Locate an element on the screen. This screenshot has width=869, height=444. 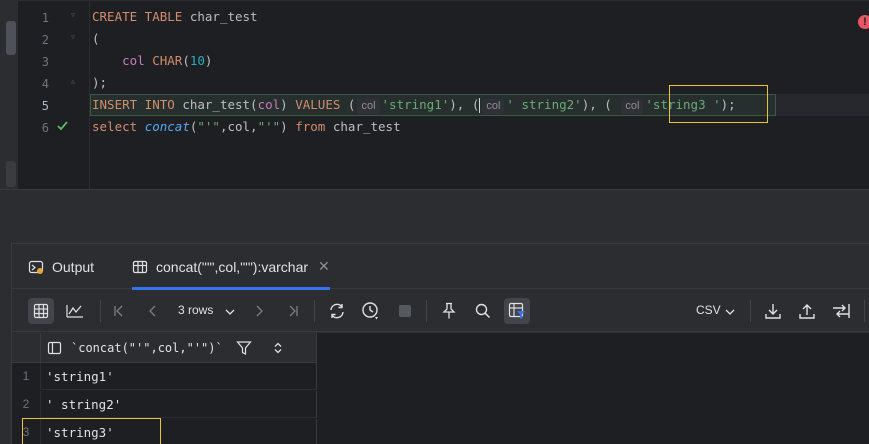
string-literal: "'" is located at coordinates (208, 126).